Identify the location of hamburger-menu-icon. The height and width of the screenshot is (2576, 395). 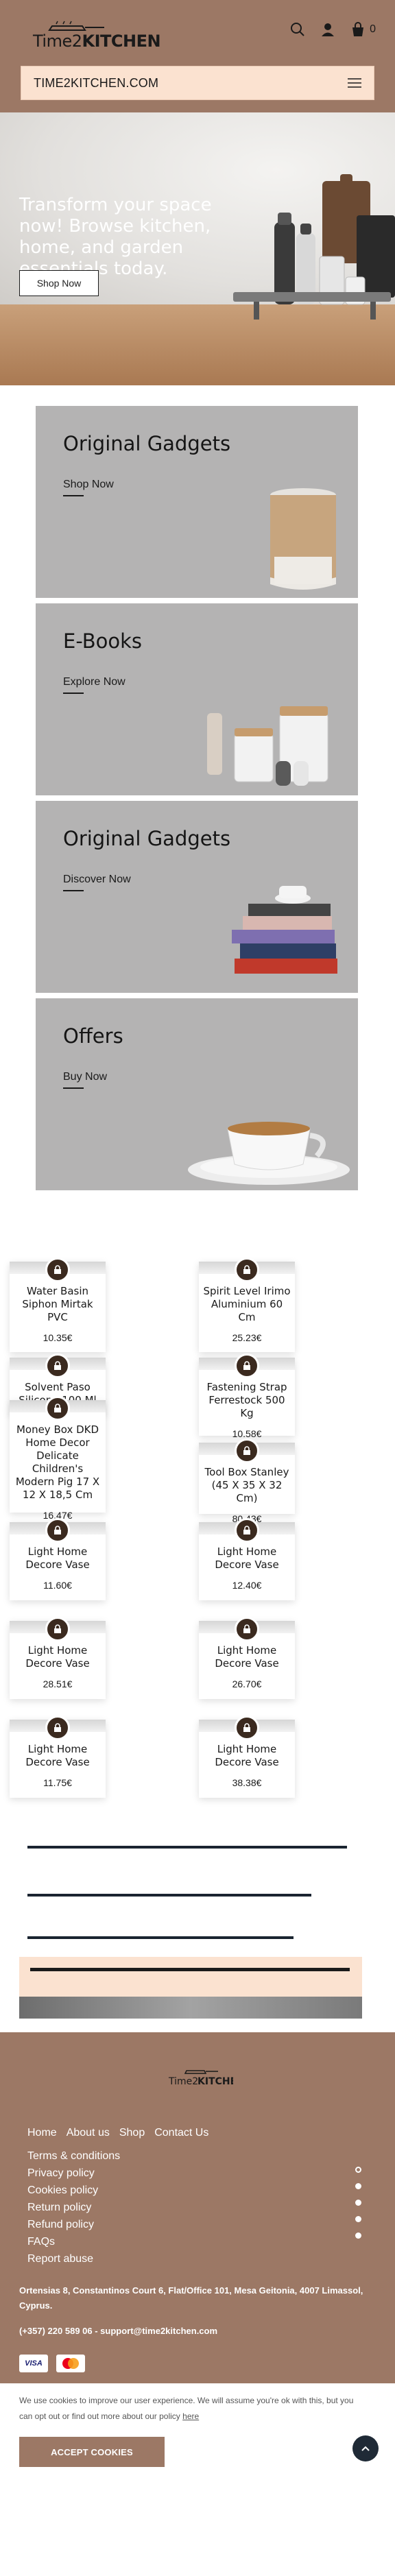
(354, 83).